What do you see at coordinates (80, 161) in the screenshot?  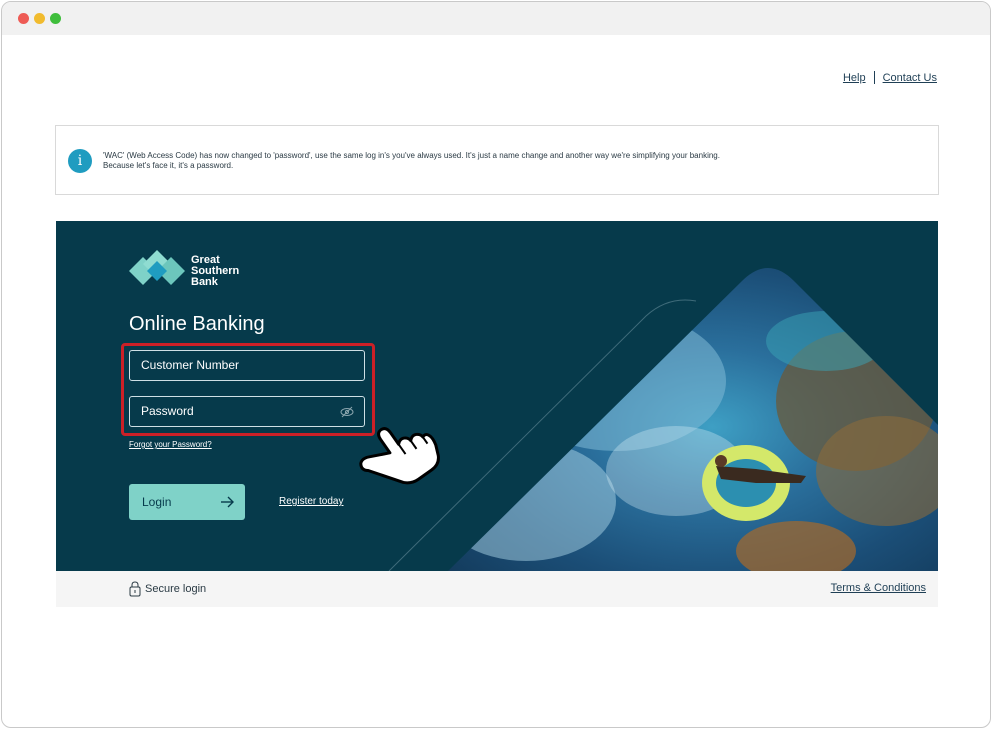 I see `info-icon: i` at bounding box center [80, 161].